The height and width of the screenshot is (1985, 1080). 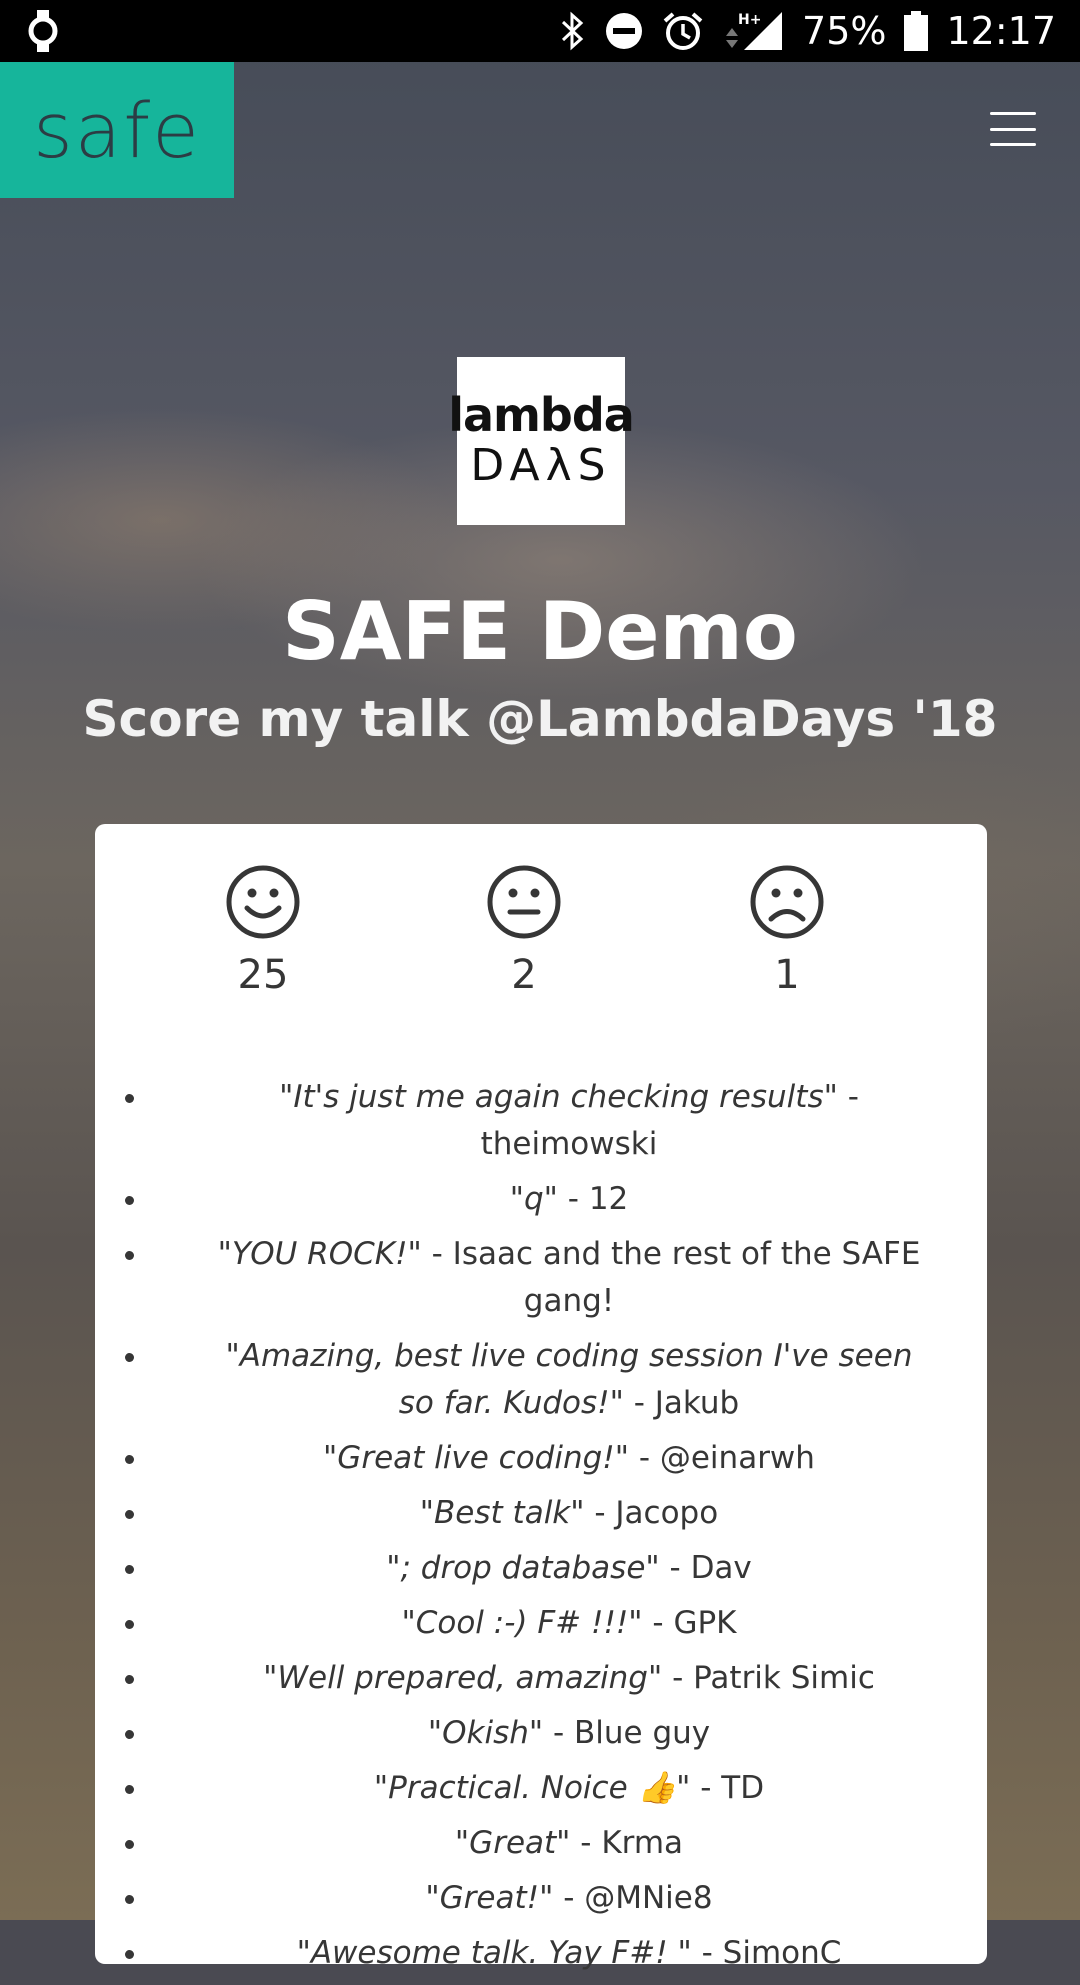 I want to click on comment-quote: "q", so click(x=533, y=1199).